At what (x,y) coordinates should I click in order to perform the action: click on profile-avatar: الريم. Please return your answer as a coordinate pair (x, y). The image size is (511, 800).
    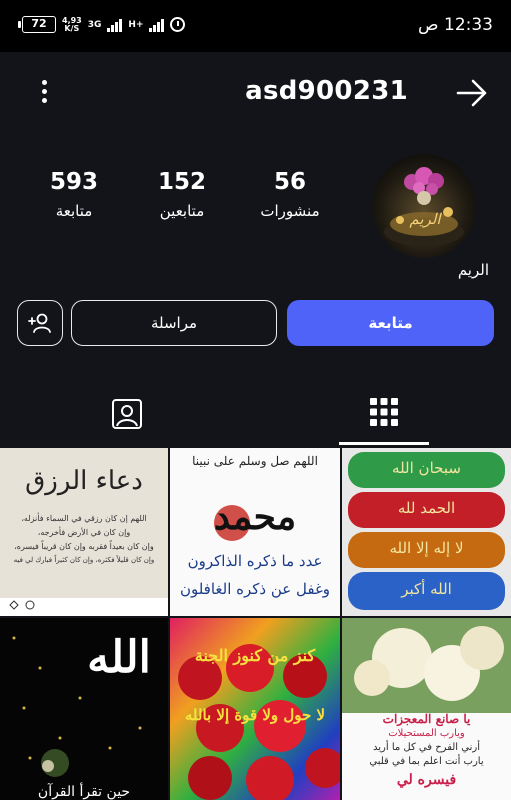
    Looking at the image, I should click on (424, 206).